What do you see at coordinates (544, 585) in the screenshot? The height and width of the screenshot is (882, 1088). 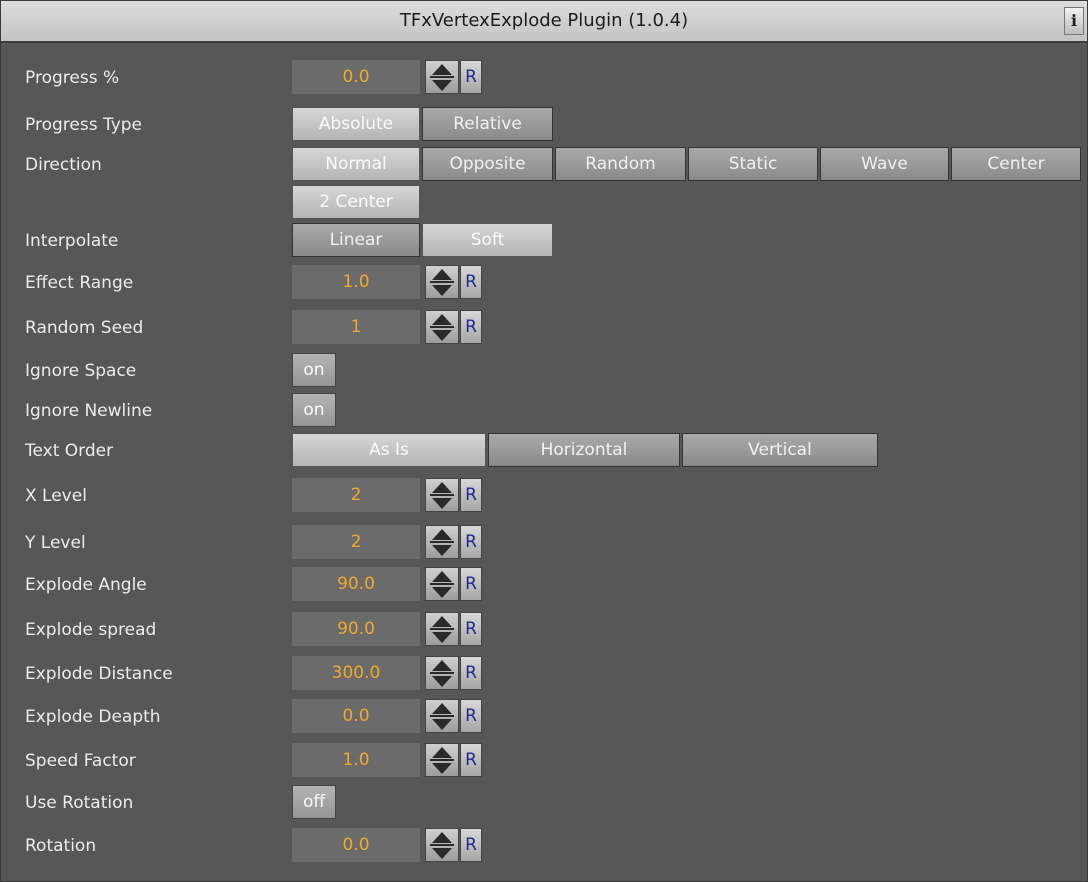 I see `row-explode-angle: Explode Angle 90.0 R` at bounding box center [544, 585].